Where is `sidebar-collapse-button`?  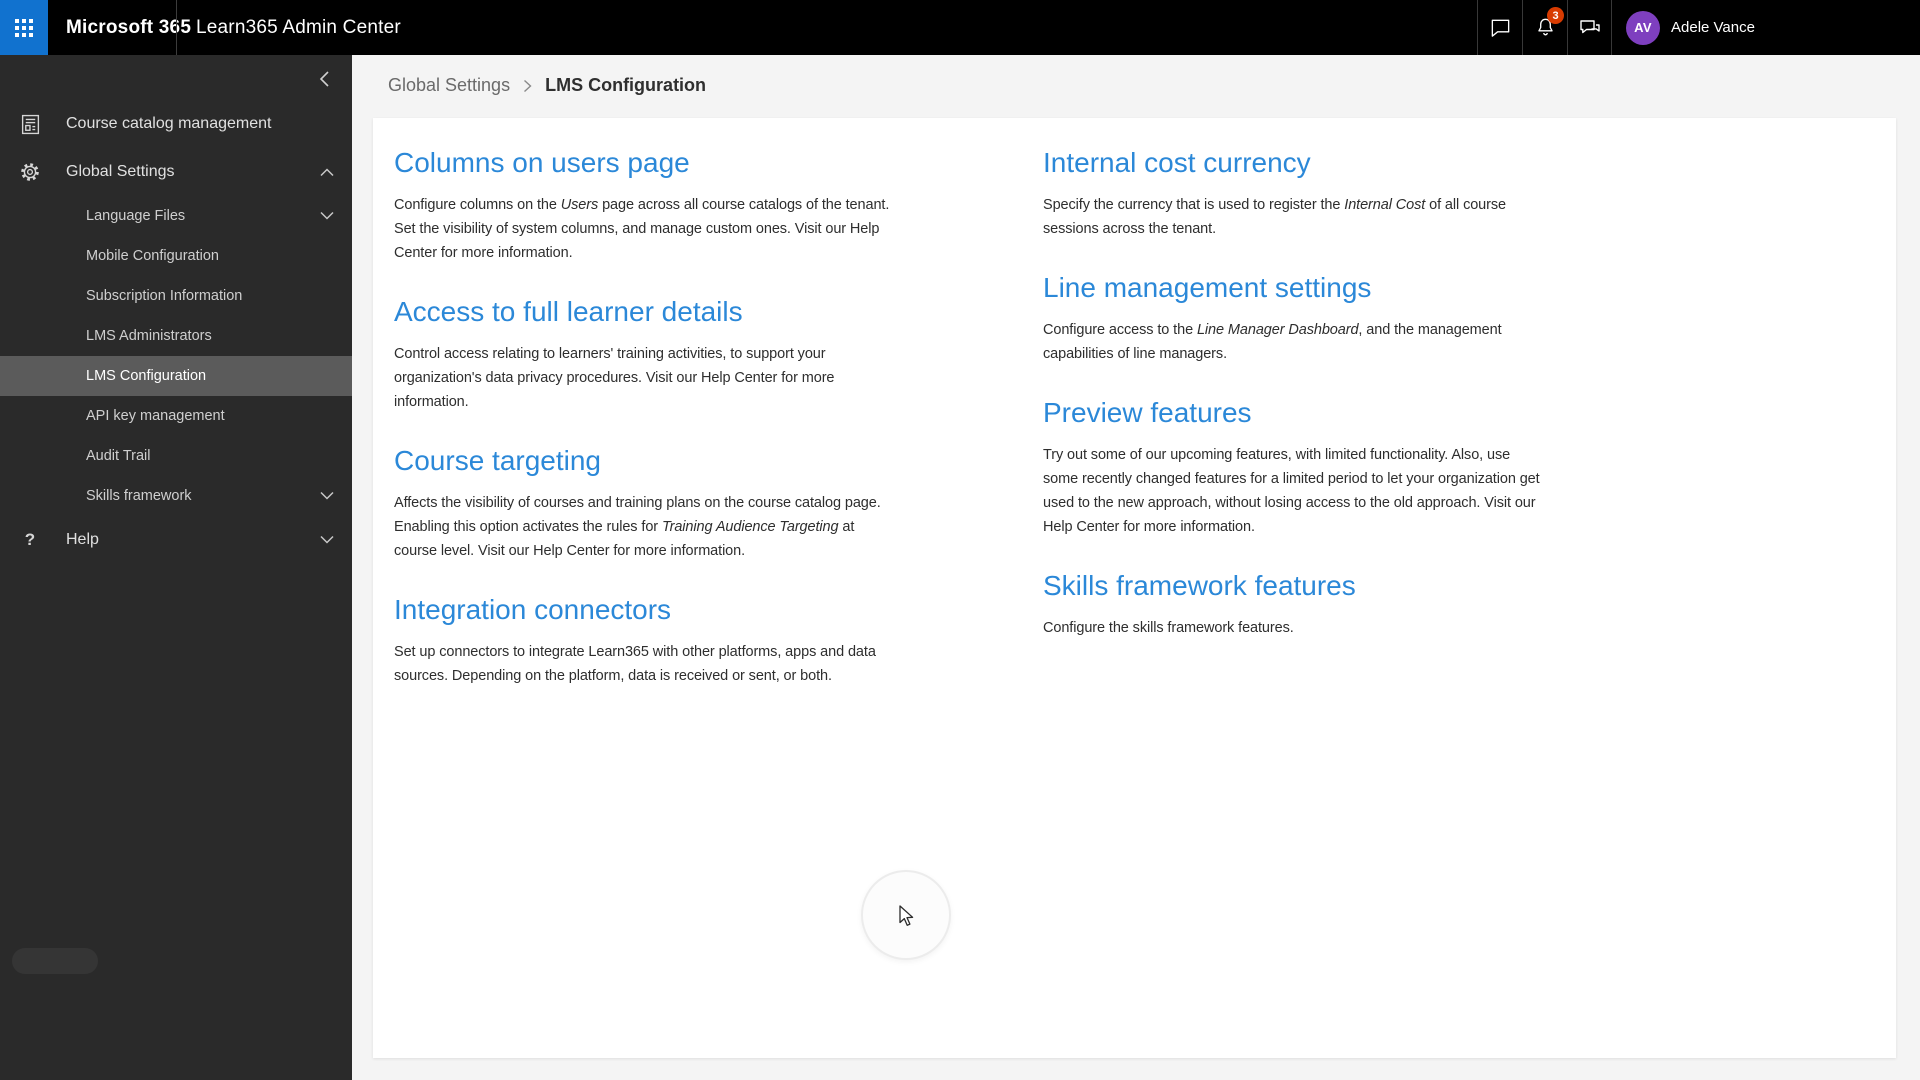
sidebar-collapse-button is located at coordinates (324, 79).